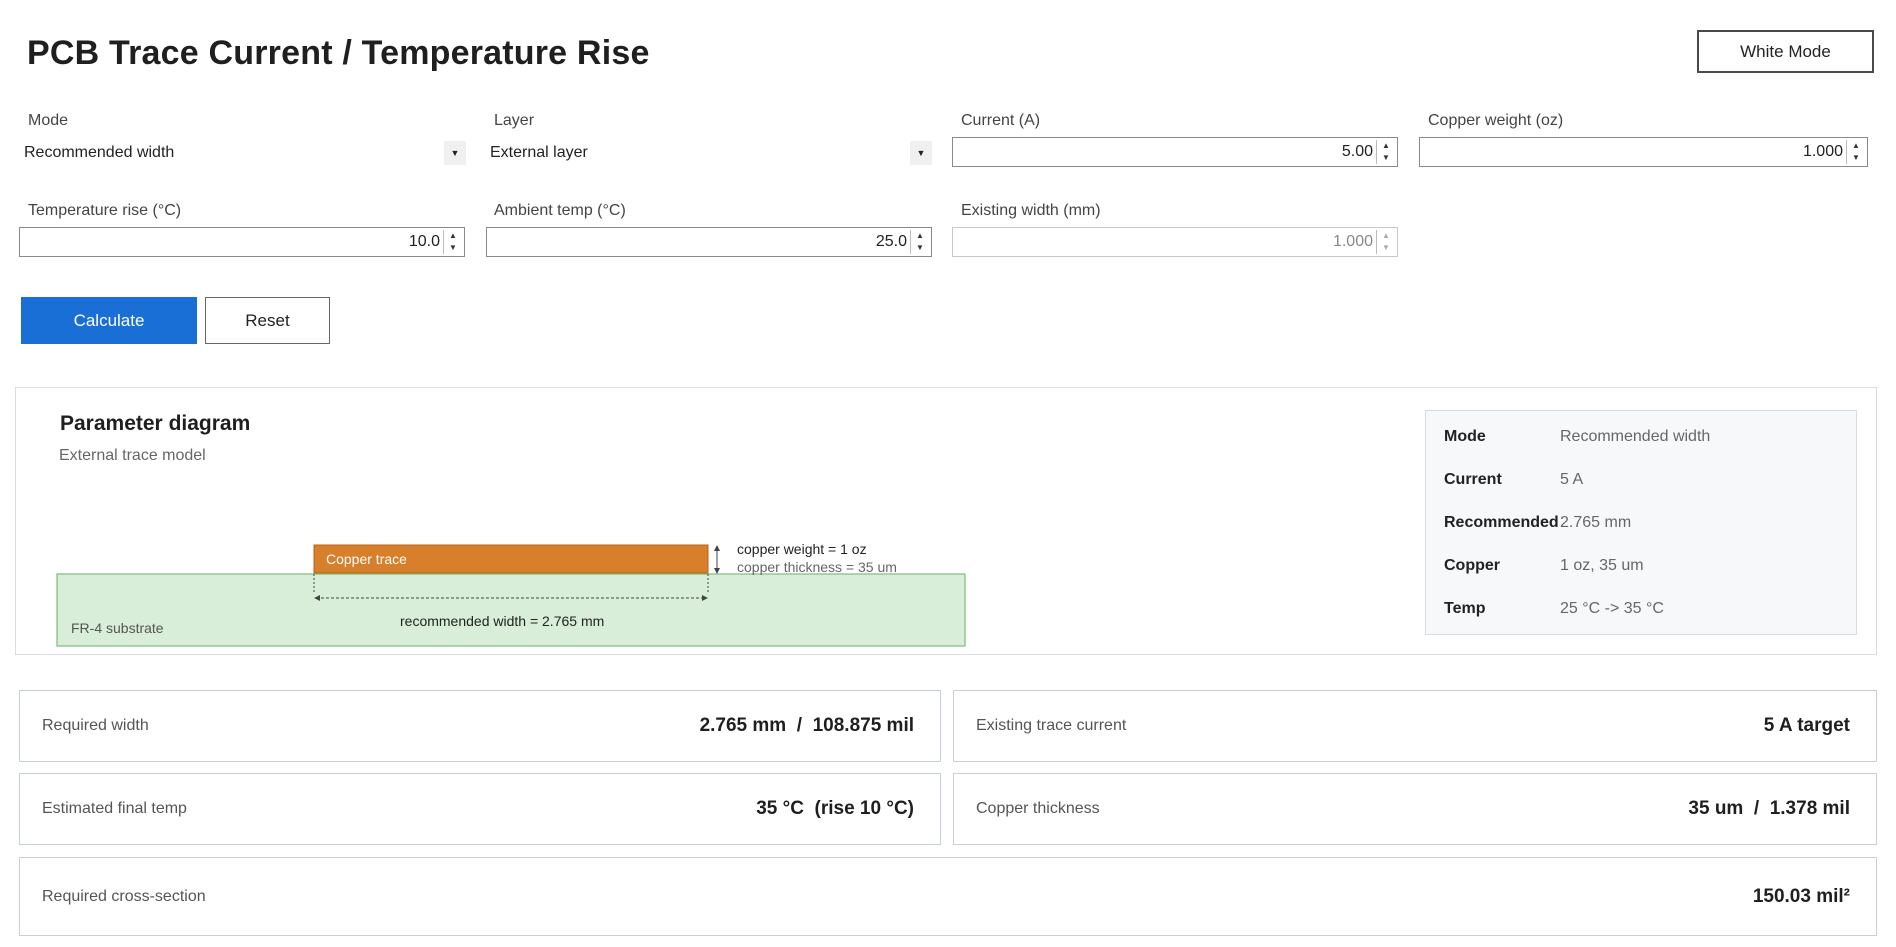 The image size is (1896, 947). Describe the element at coordinates (1465, 436) in the screenshot. I see `summary-key: Mode` at that location.